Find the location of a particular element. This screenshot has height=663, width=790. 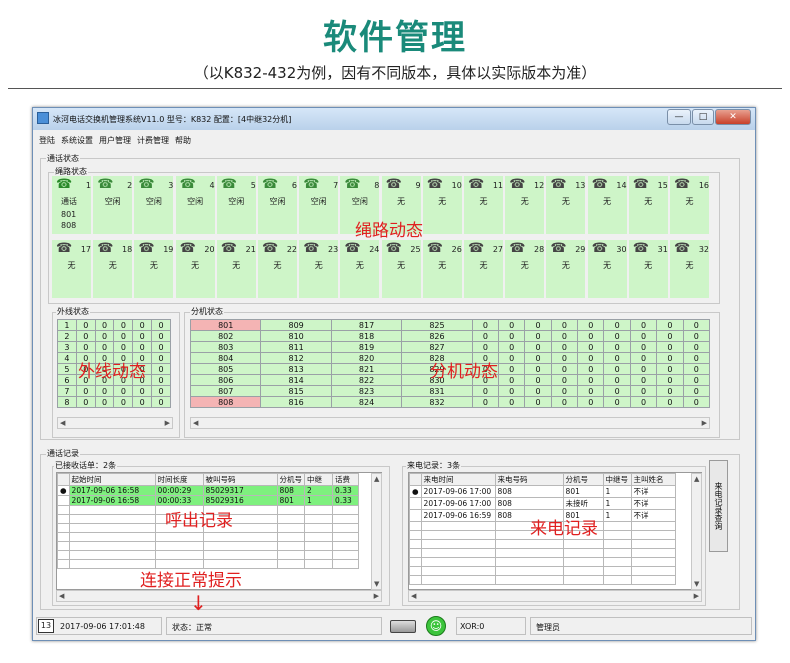

column-header: 中继 is located at coordinates (319, 479).